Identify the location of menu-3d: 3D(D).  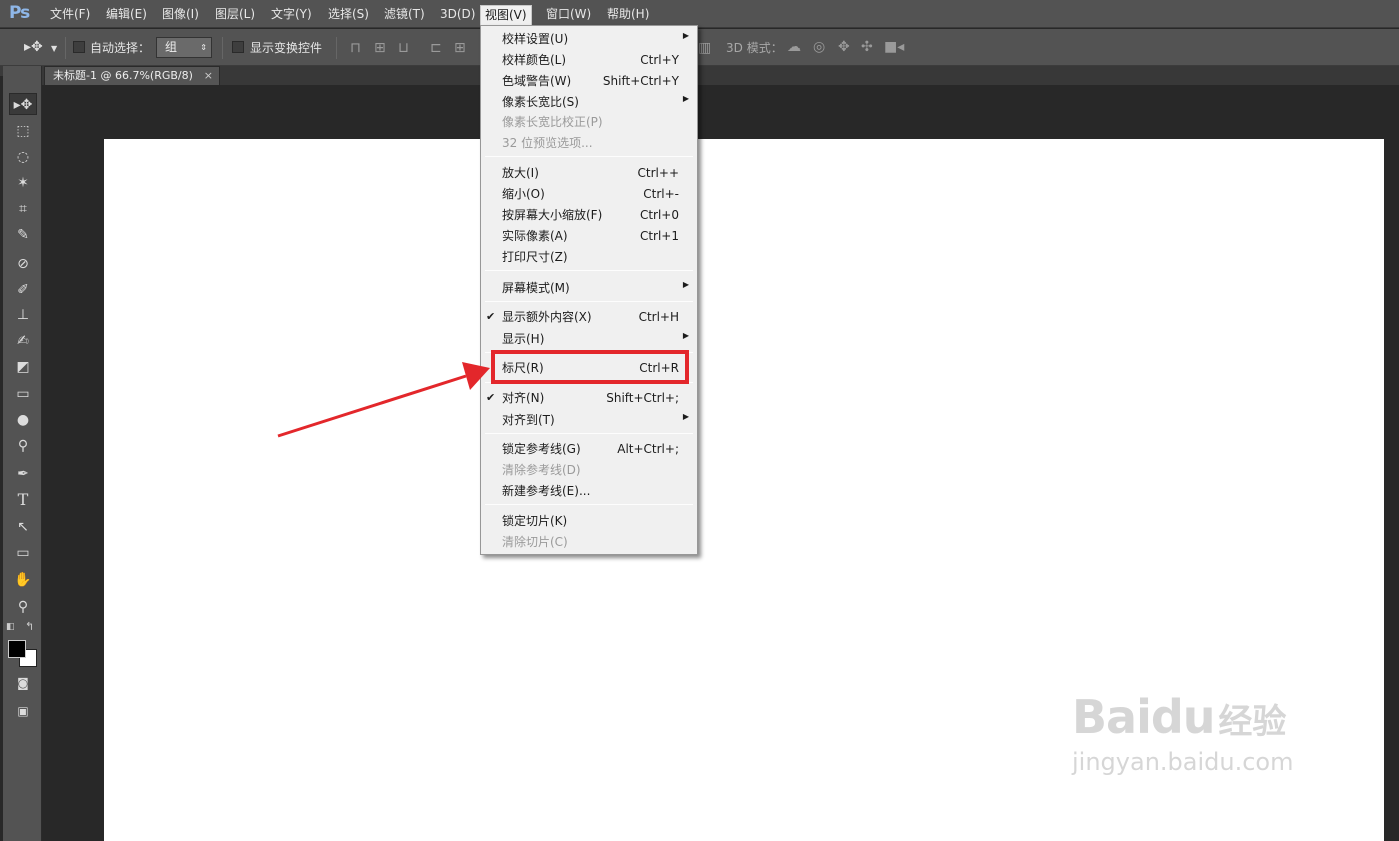
(457, 15).